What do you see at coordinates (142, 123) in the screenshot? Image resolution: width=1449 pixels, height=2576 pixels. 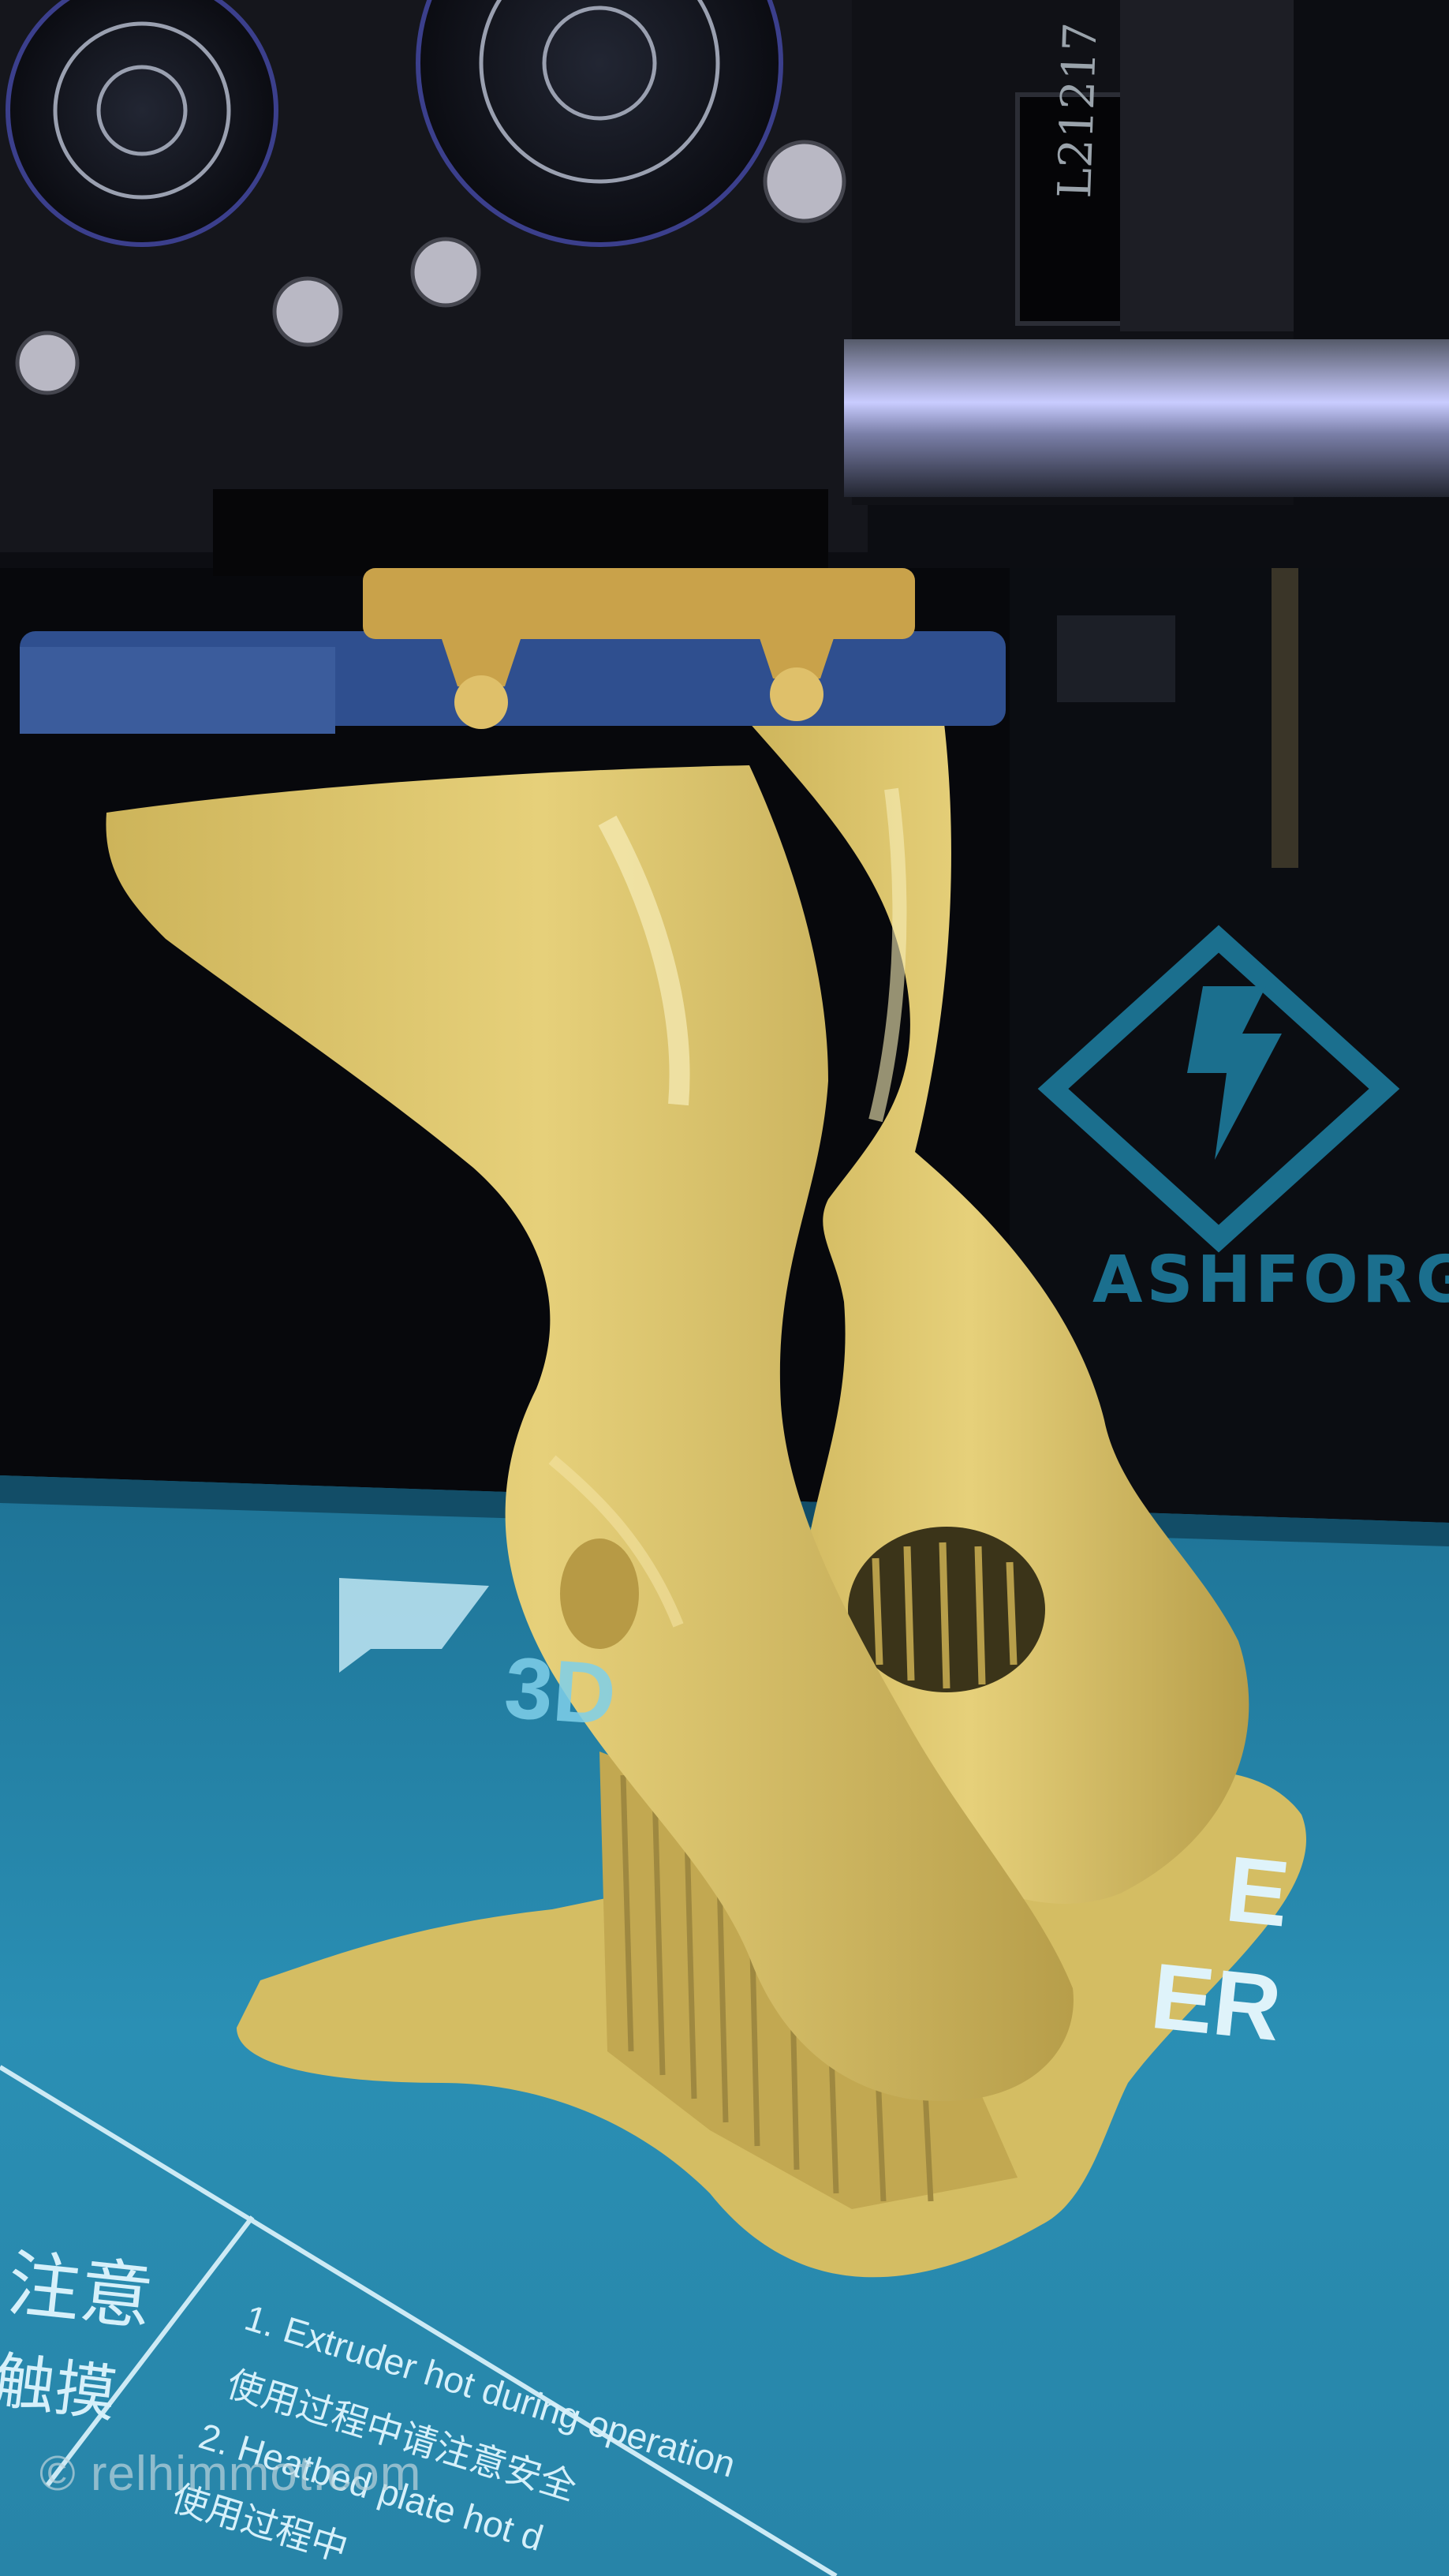 I see `cooling-fan-icon` at bounding box center [142, 123].